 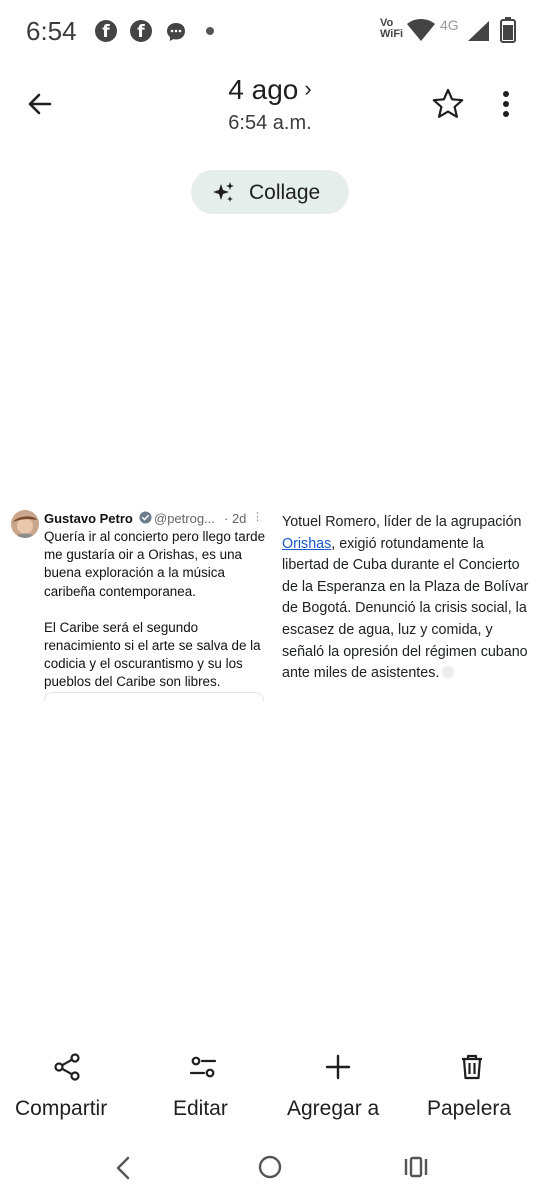 What do you see at coordinates (402, 522) in the screenshot?
I see `article-text-before: Yotuel Romero, líder de la agrupación` at bounding box center [402, 522].